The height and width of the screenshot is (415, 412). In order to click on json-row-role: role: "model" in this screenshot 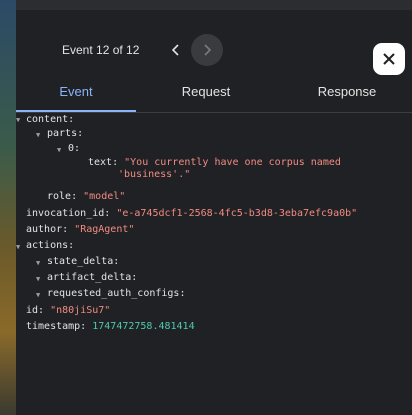, I will do `click(86, 196)`.